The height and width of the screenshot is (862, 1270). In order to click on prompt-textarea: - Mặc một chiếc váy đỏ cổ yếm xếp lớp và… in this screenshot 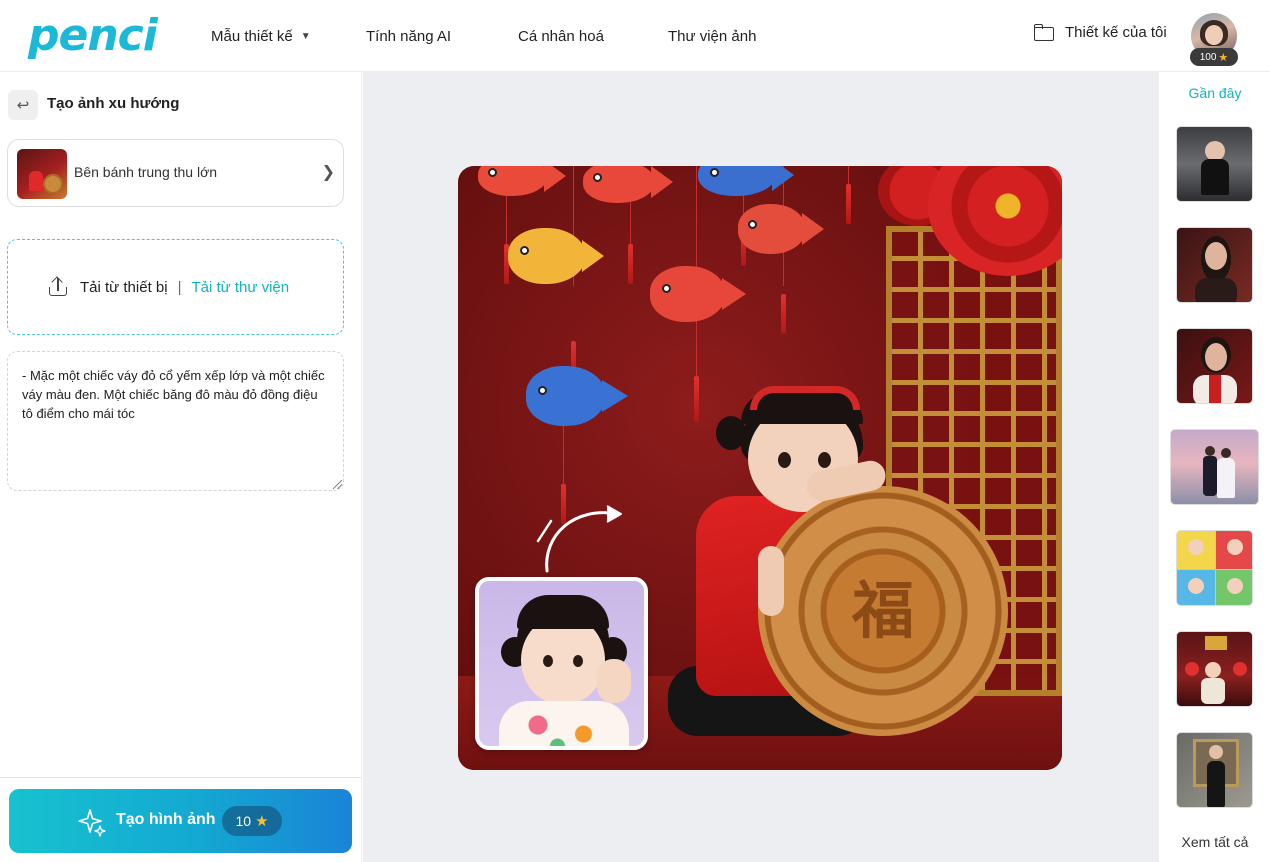, I will do `click(175, 421)`.